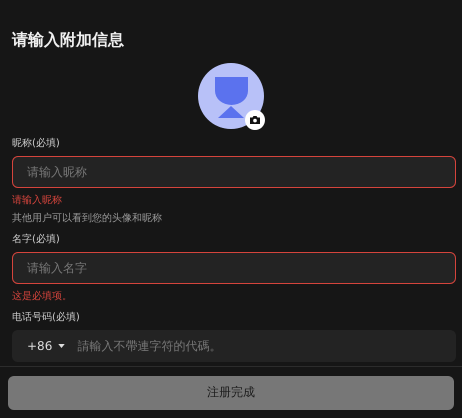  I want to click on help-text: 其他用户可以看到您的头像和昵称, so click(87, 218).